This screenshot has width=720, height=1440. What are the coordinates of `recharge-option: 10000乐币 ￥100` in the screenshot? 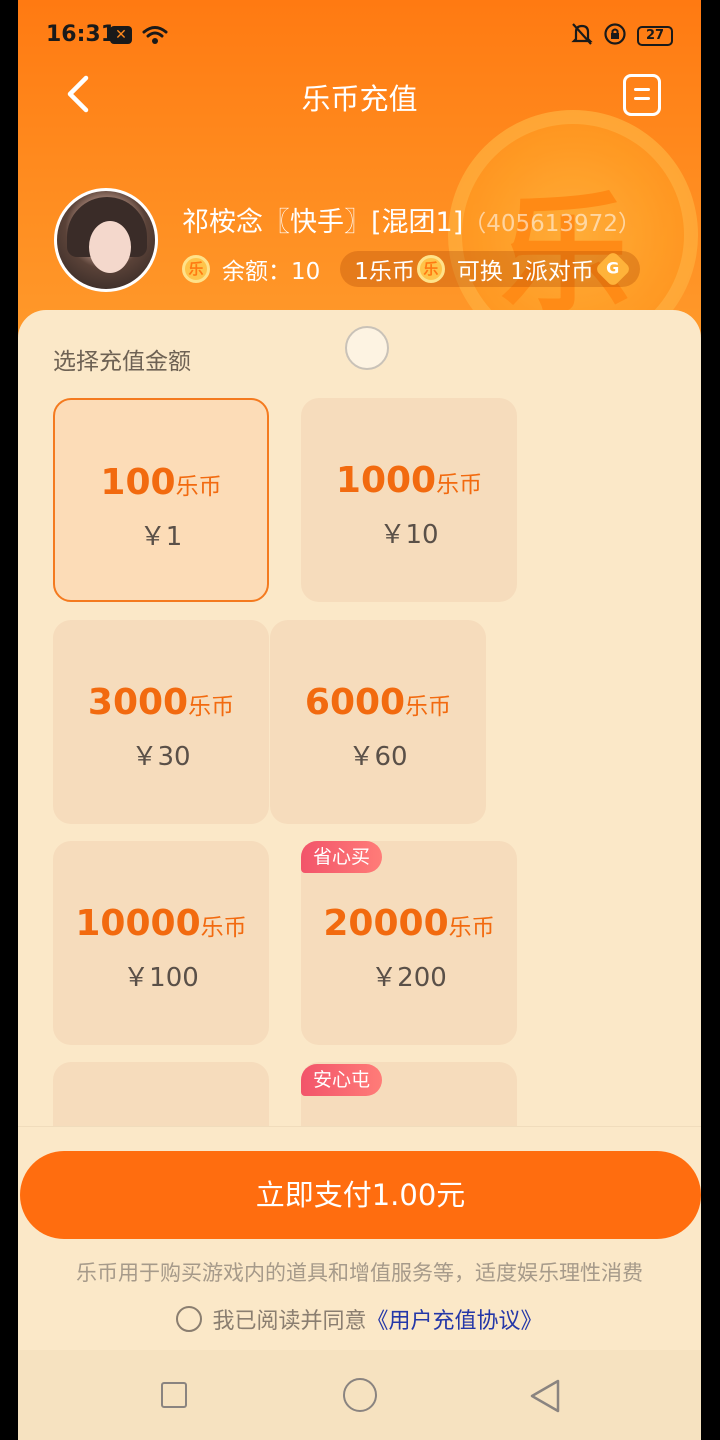 It's located at (161, 943).